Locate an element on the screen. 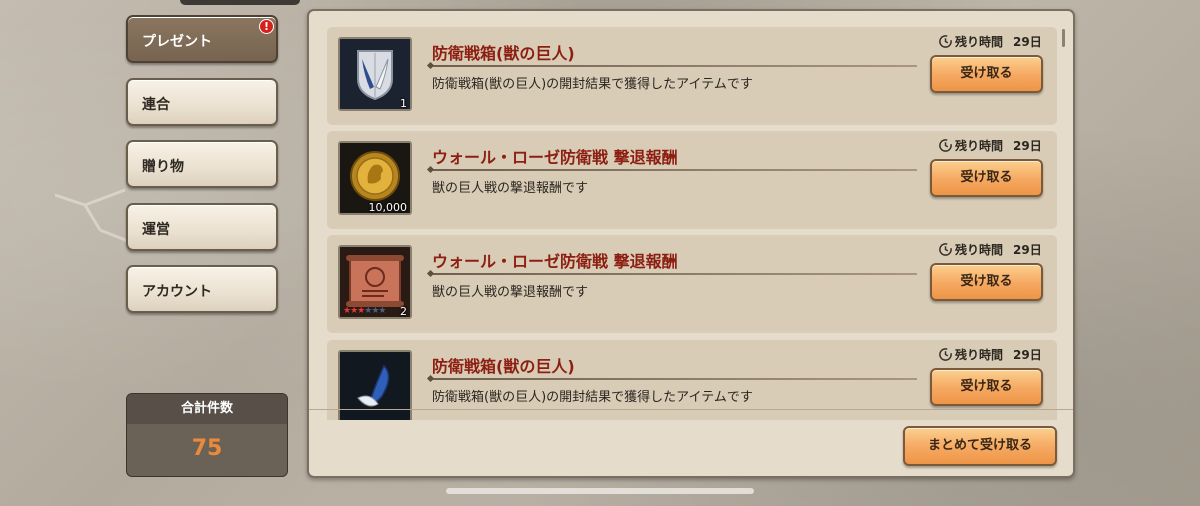  item-icon-frame: 1 is located at coordinates (375, 74).